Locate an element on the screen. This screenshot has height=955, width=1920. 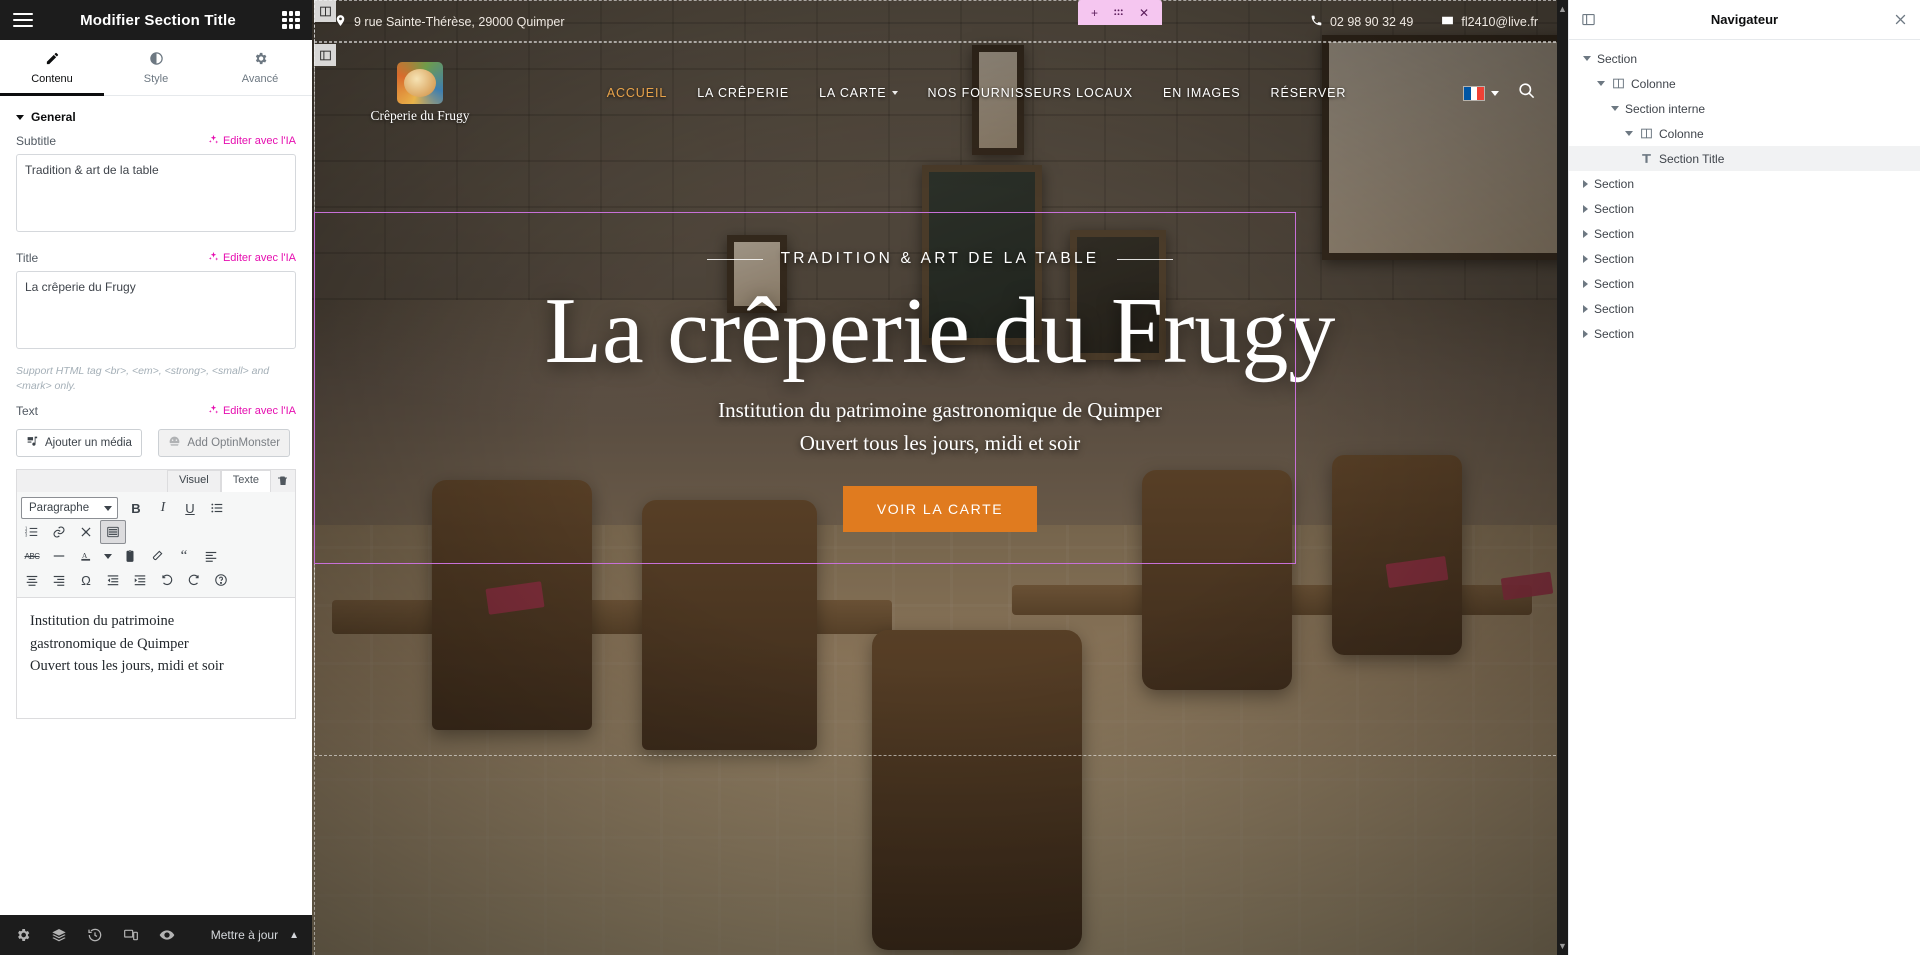
toolbar-row-4: Ω is located at coordinates (156, 580).